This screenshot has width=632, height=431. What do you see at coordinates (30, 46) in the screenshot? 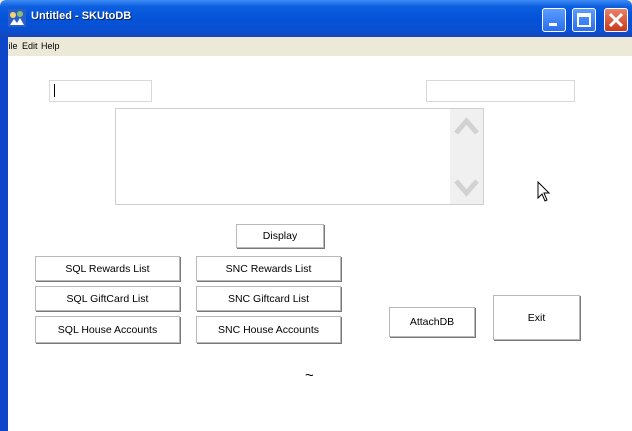
I see `menu-edit: Edit` at bounding box center [30, 46].